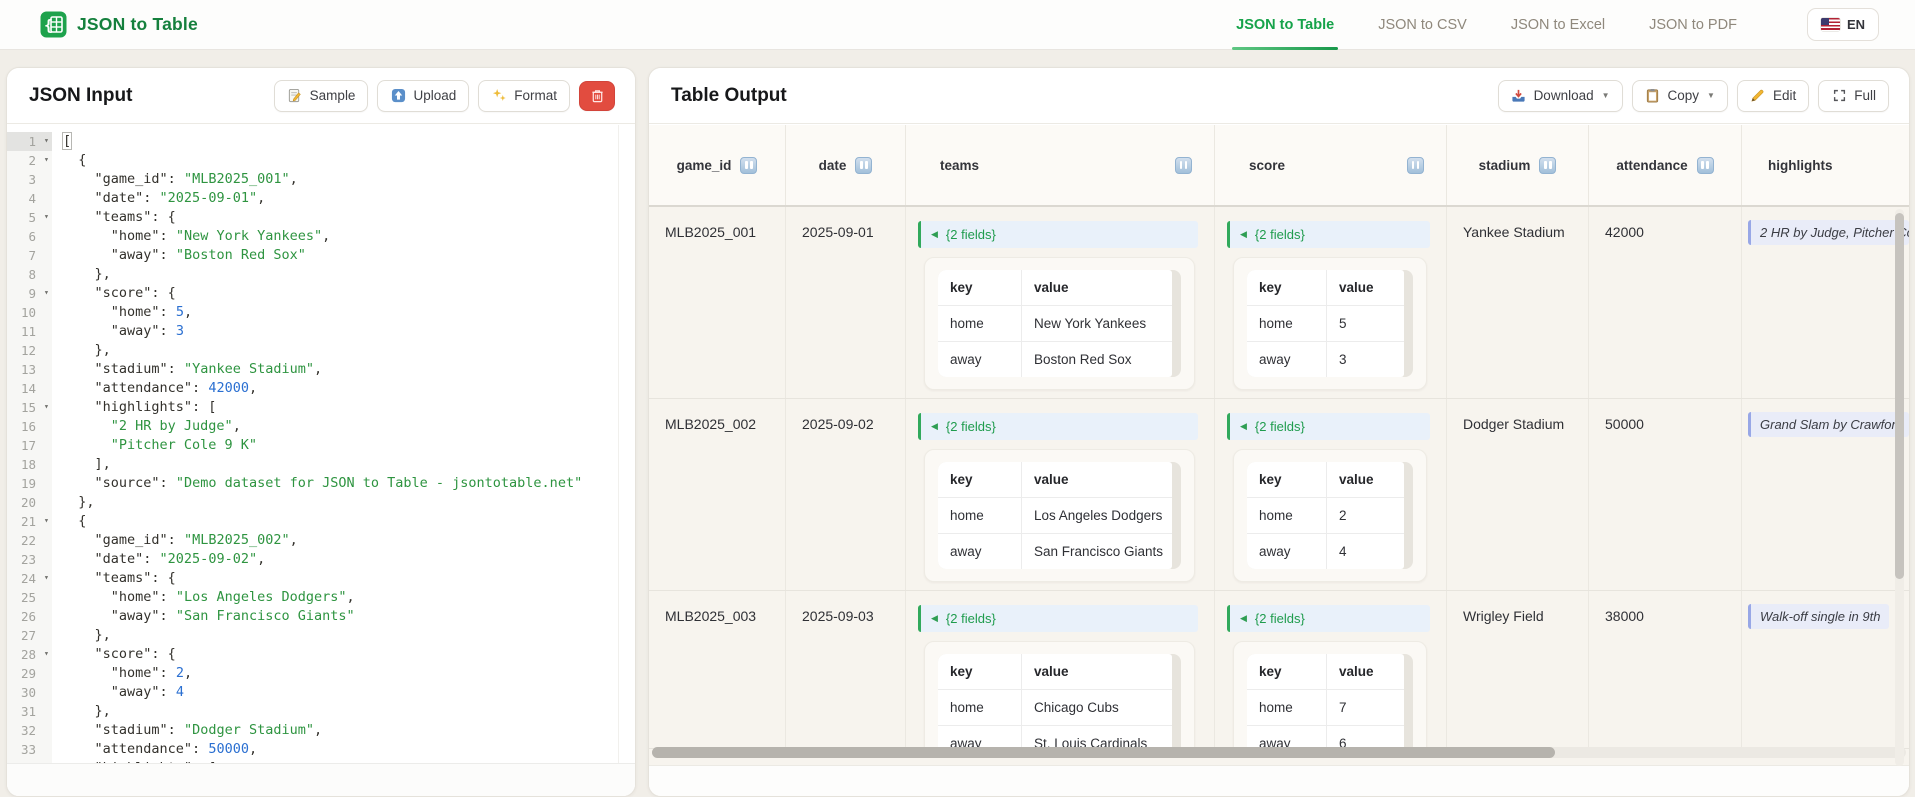  Describe the element at coordinates (321, 217) in the screenshot. I see `editor-line: 5 ▾ "teams": {` at that location.